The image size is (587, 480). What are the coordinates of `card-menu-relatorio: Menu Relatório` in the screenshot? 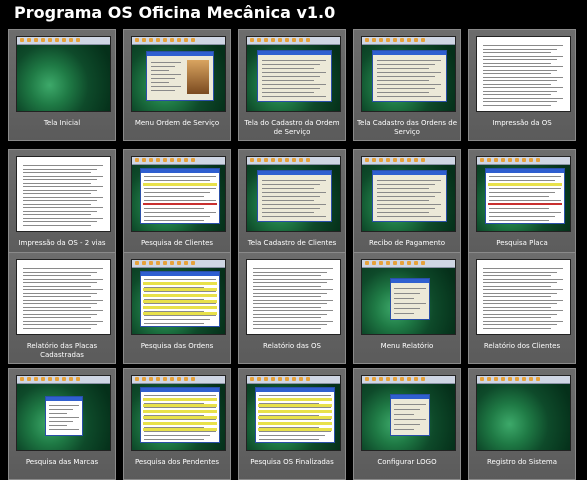 It's located at (407, 308).